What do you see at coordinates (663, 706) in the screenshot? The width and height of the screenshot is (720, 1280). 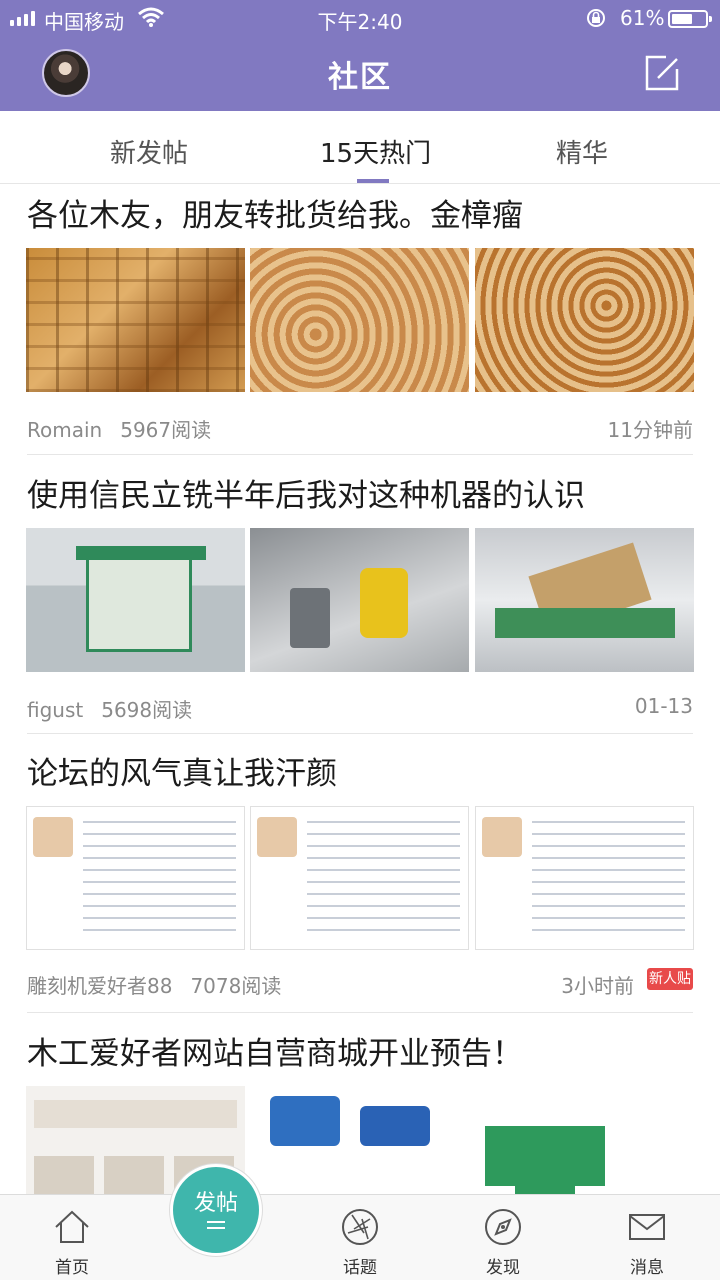 I see `post-time: 01-13` at bounding box center [663, 706].